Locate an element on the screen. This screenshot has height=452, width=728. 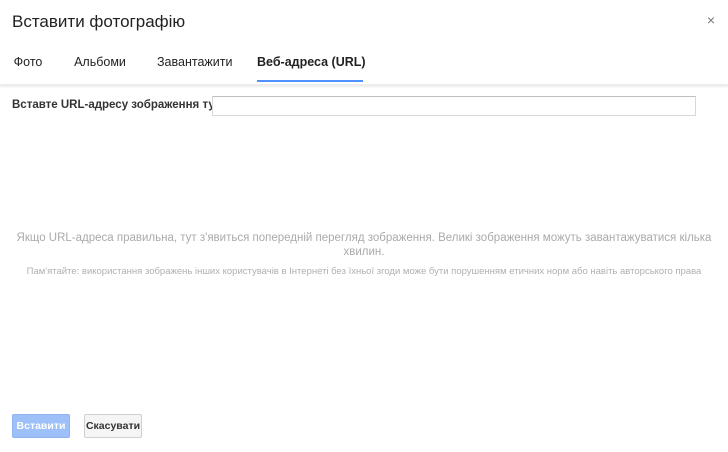
url-input-label: Вставте URL-адресу зображення тут: is located at coordinates (118, 105).